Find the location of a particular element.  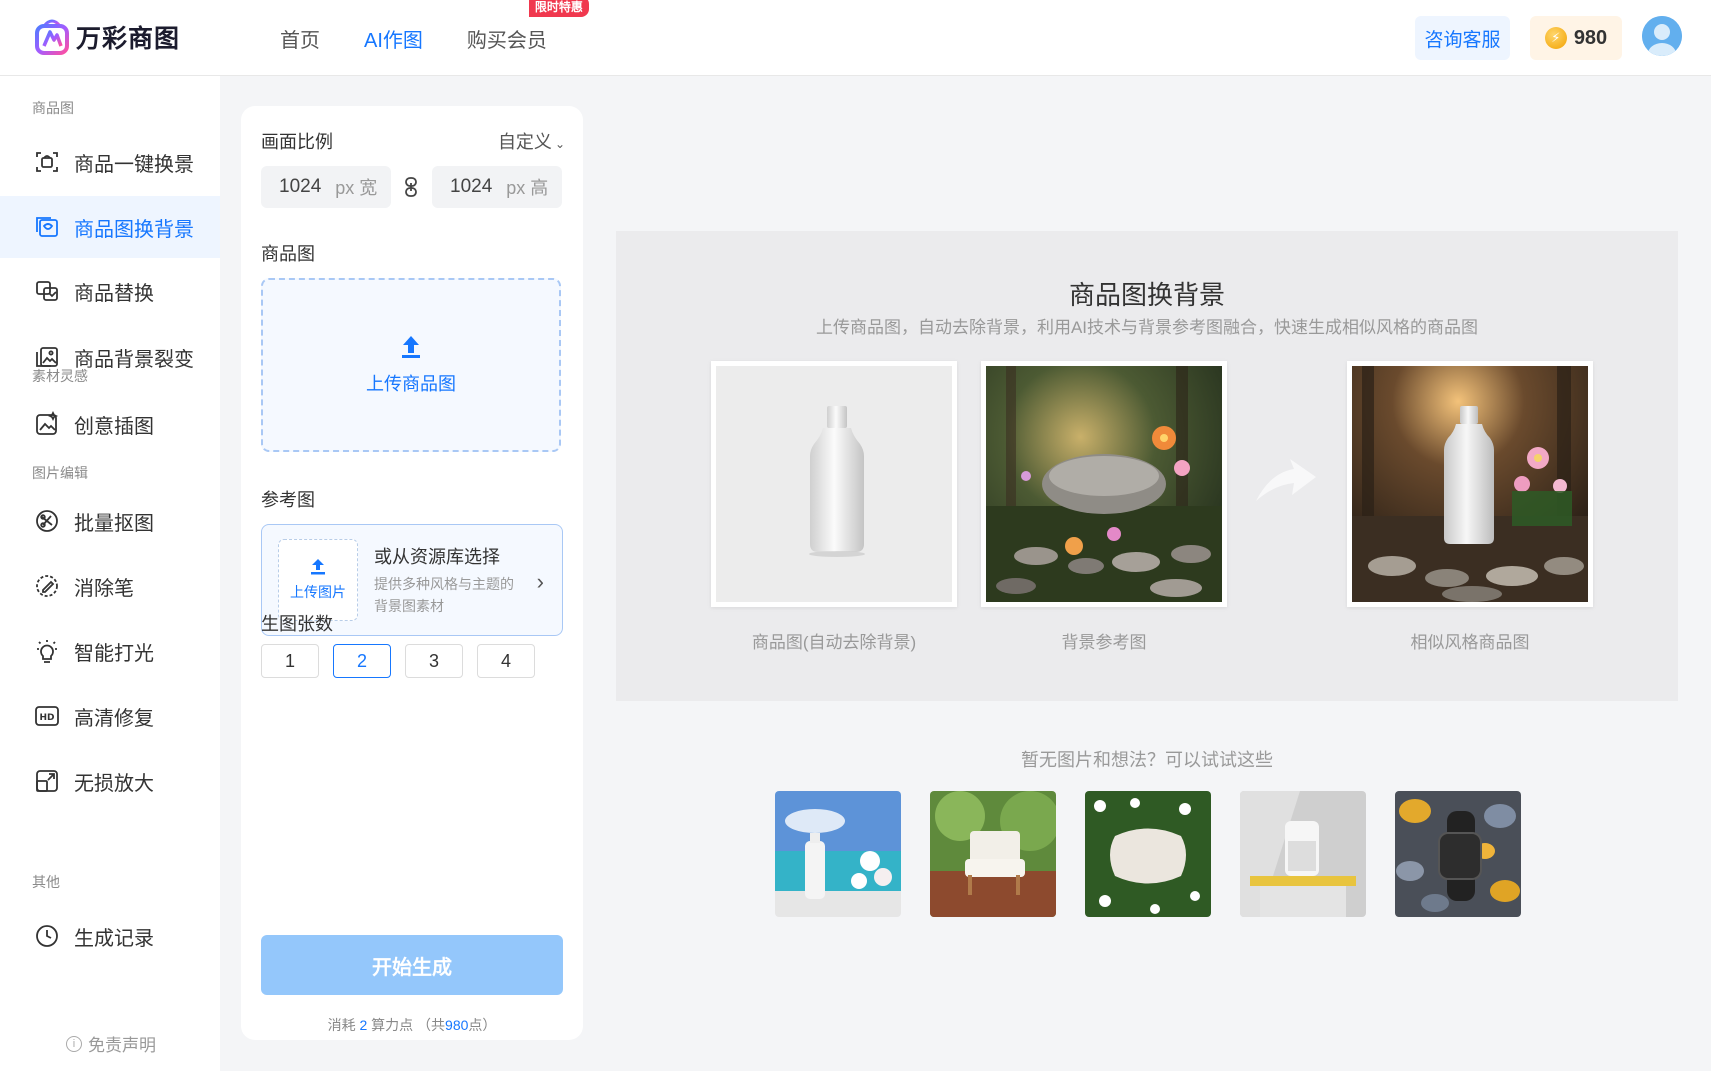

library-title: 或从资源库选择 is located at coordinates (437, 557).